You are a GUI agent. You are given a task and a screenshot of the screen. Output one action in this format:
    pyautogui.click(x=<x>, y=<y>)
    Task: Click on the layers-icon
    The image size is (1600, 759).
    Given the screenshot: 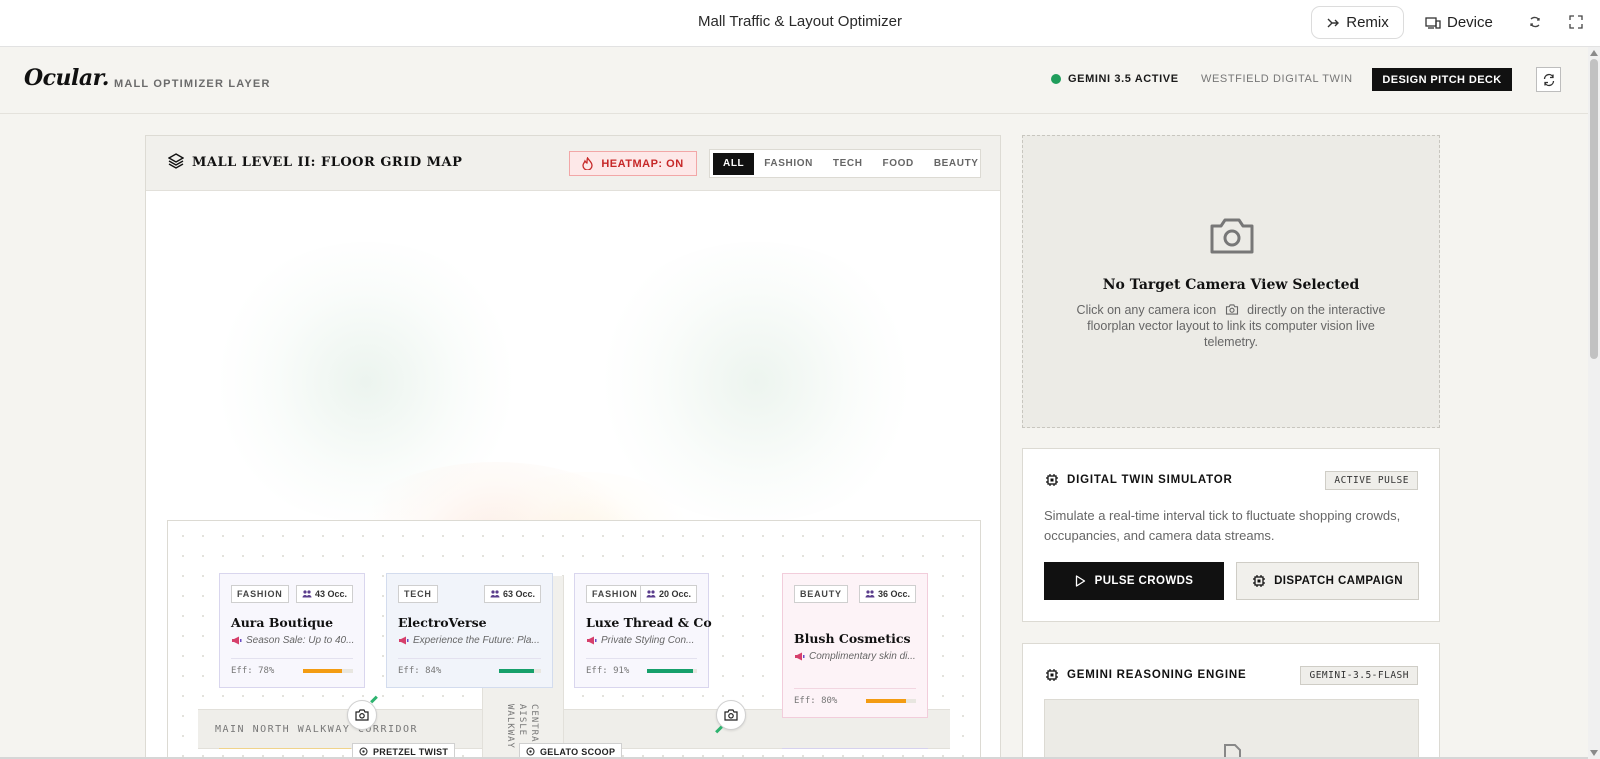 What is the action you would take?
    pyautogui.click(x=176, y=161)
    